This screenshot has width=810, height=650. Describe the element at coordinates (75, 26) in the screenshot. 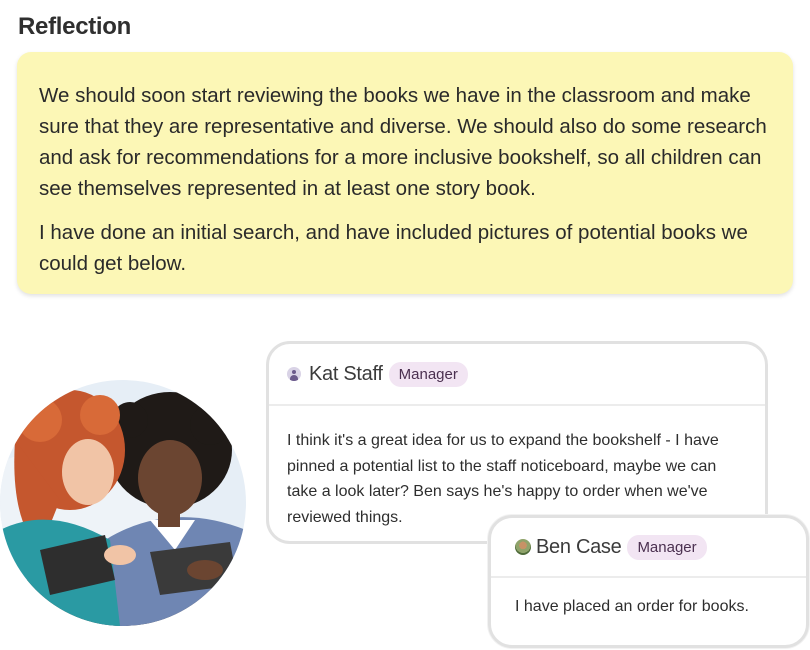

I see `section-heading: Reflection` at that location.